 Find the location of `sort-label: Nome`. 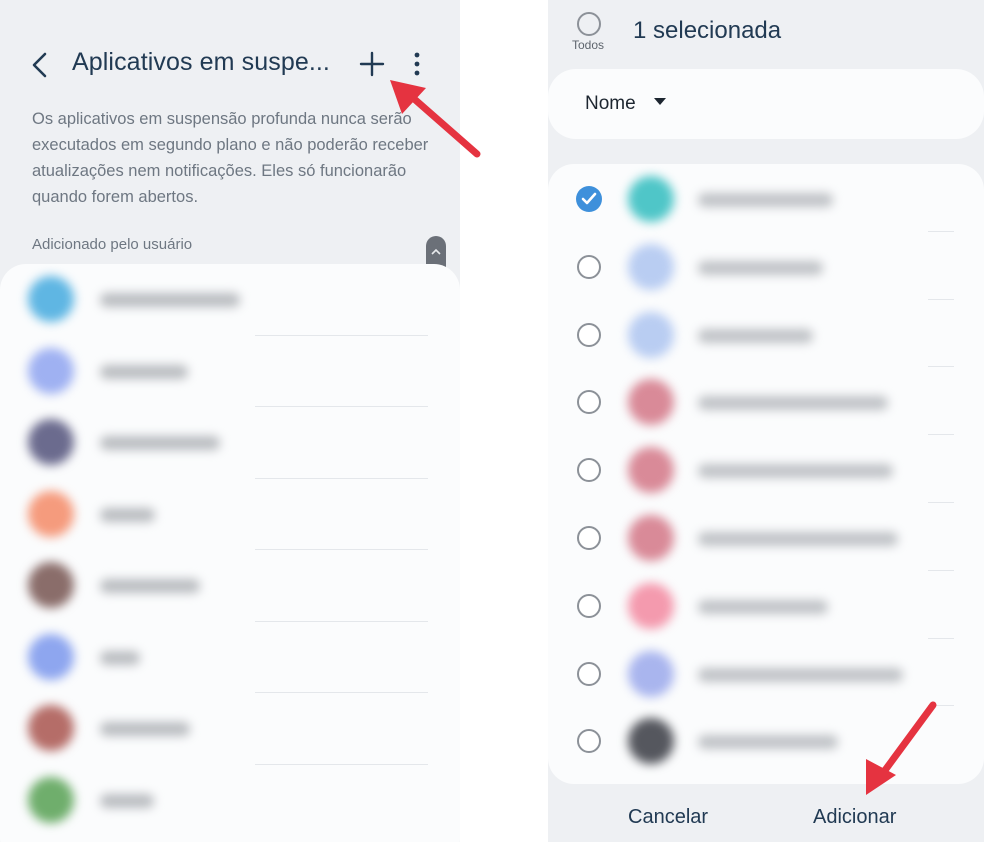

sort-label: Nome is located at coordinates (610, 103).